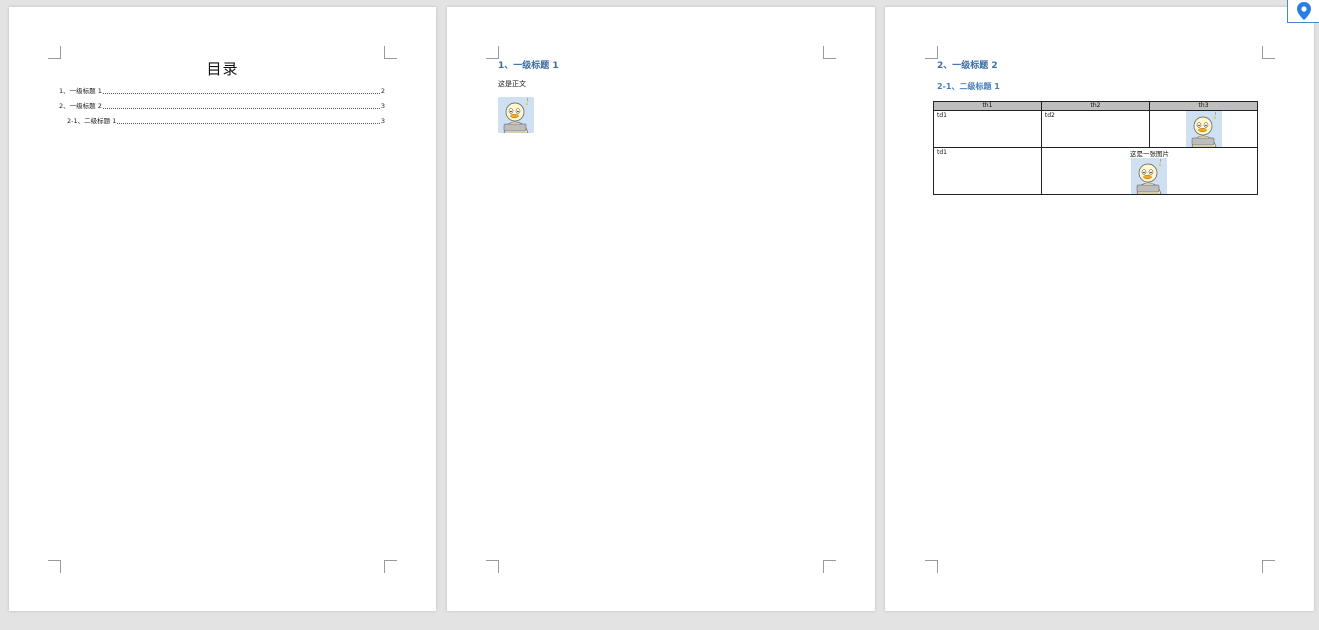 The width and height of the screenshot is (1319, 630). I want to click on location-pin-icon, so click(1304, 11).